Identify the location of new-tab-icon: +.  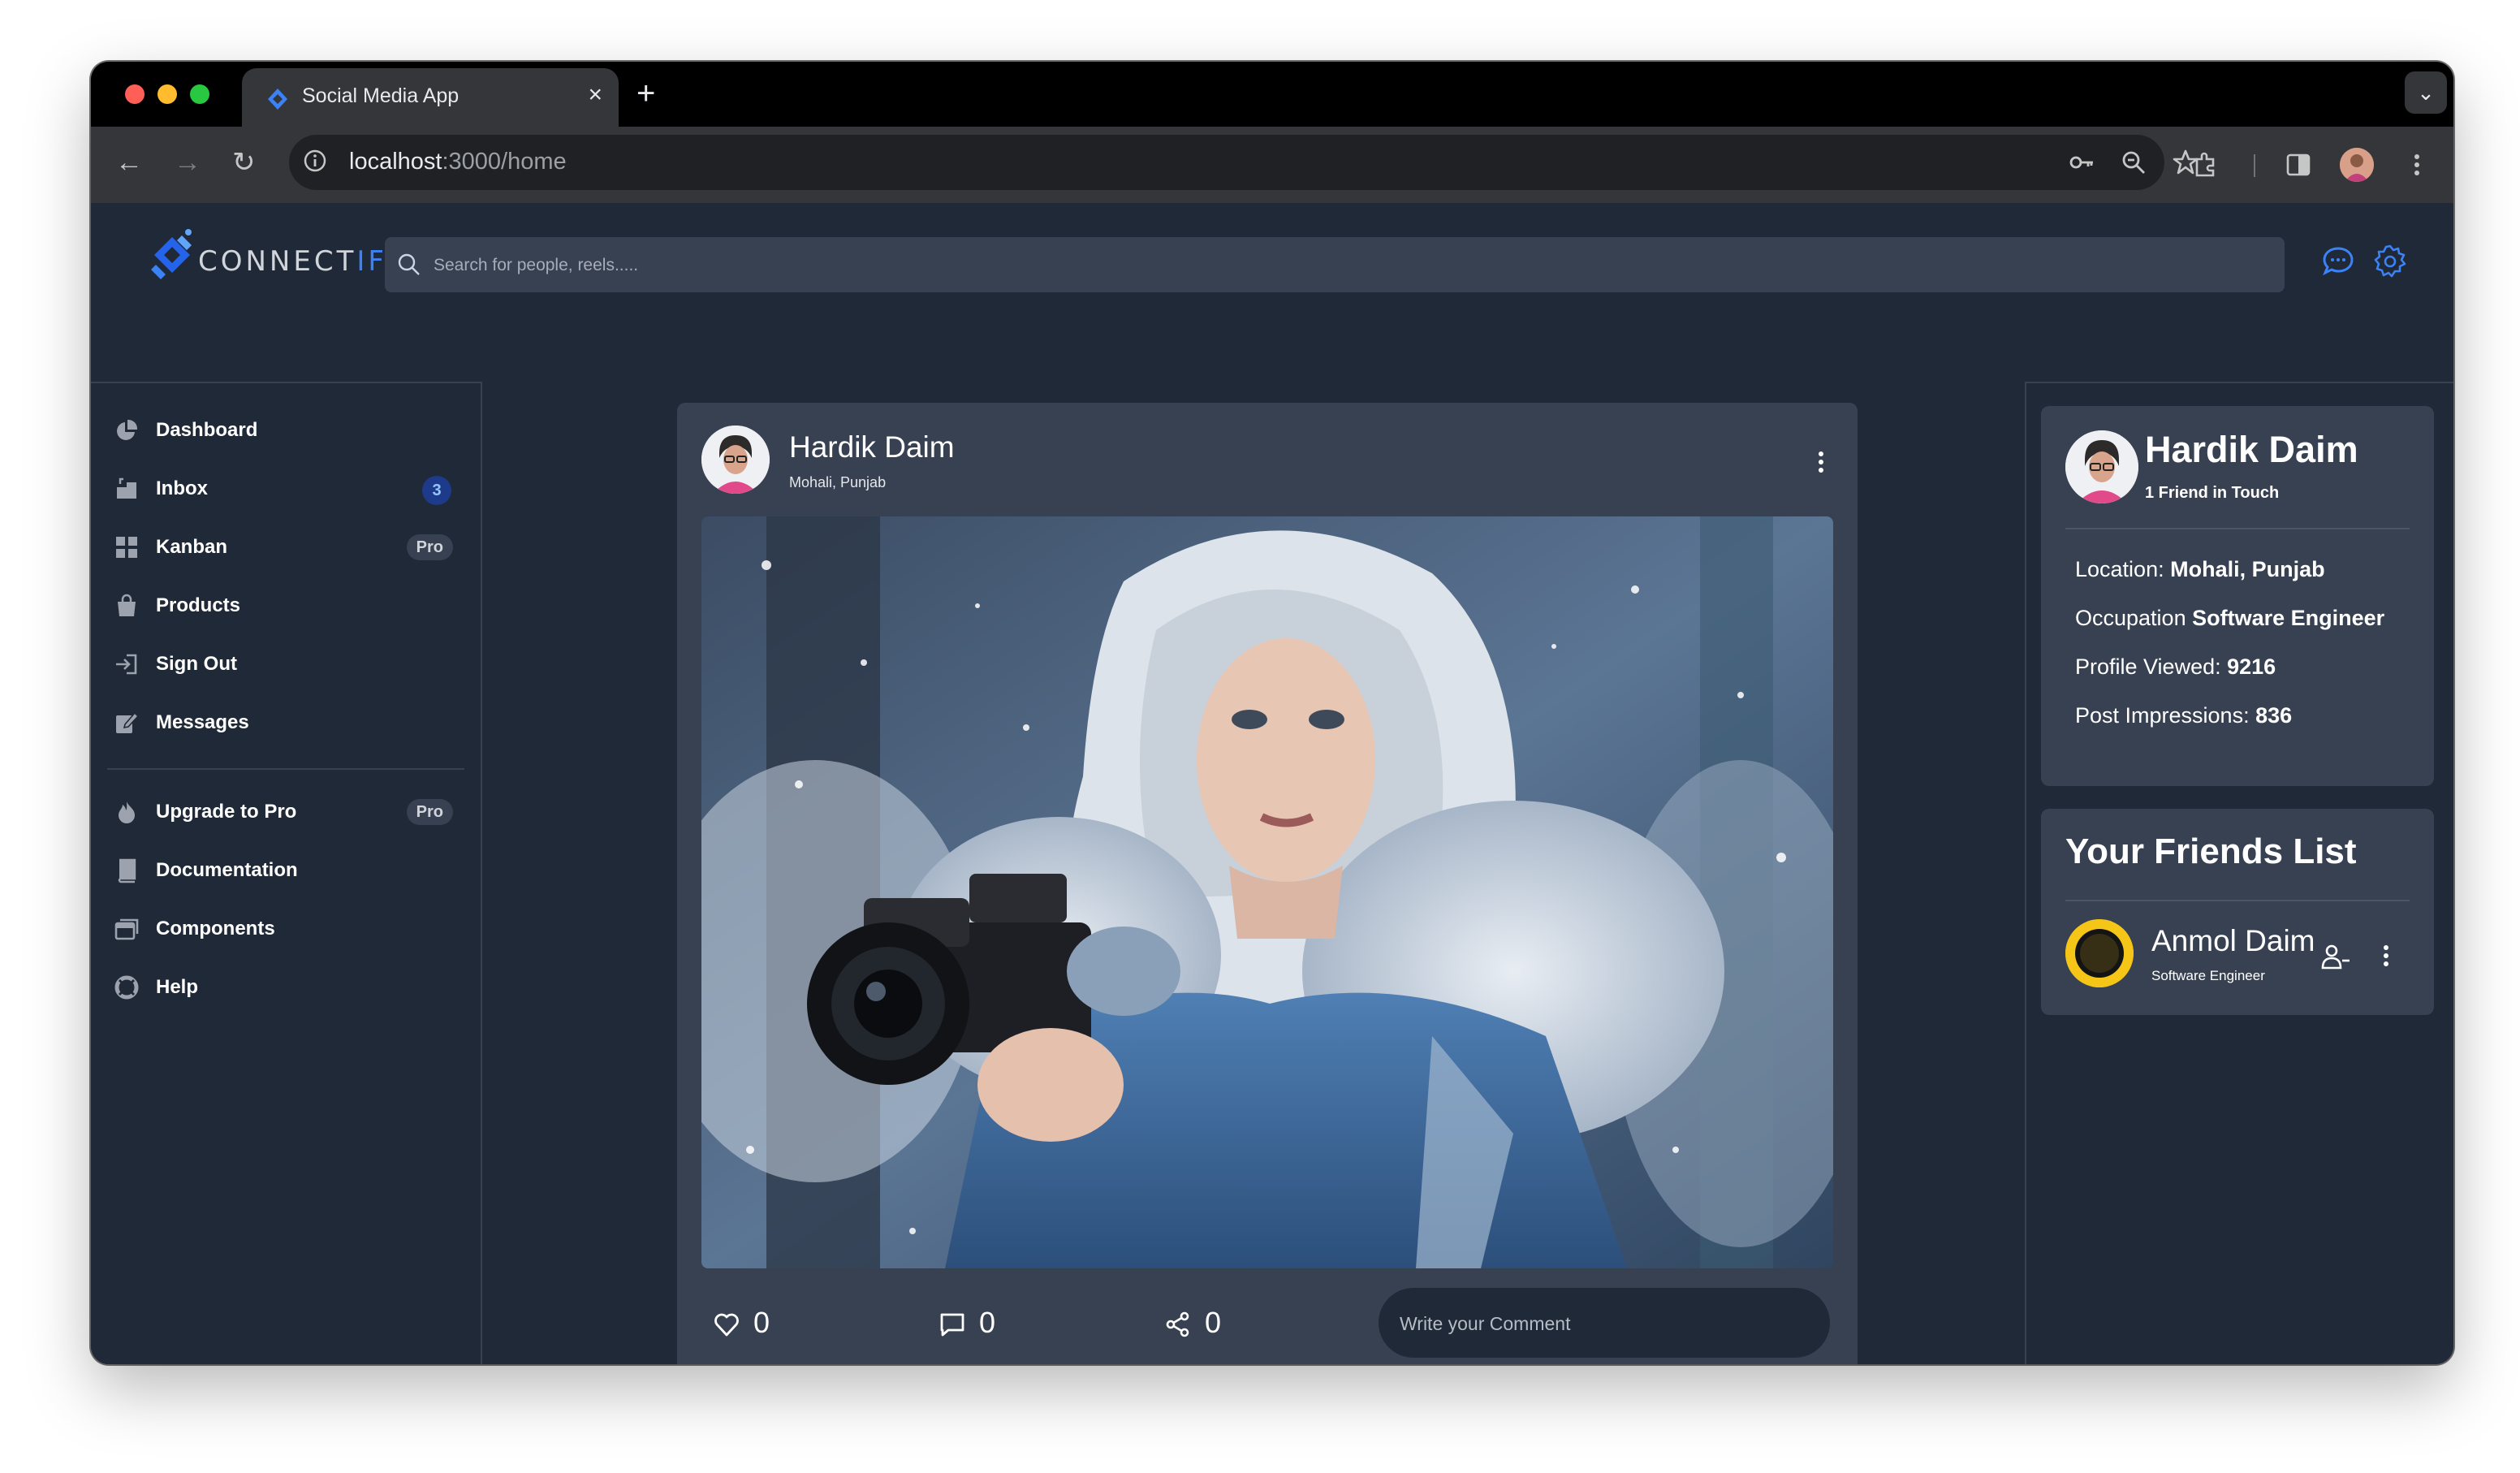
(645, 93).